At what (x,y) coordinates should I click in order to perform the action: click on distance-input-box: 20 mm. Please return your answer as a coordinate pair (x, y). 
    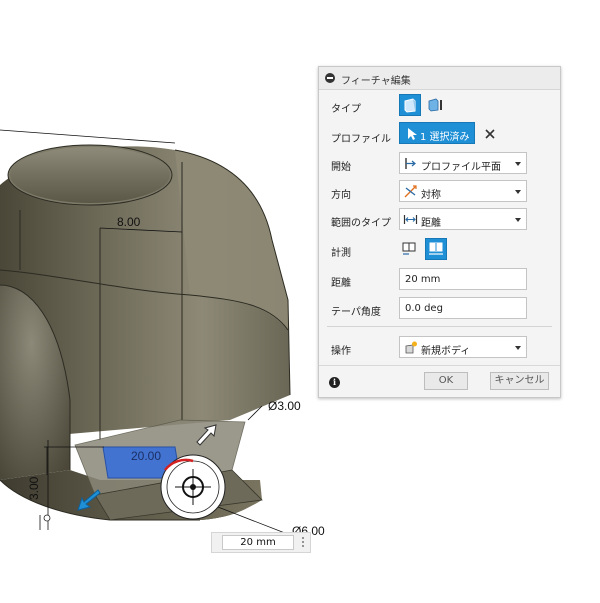
    Looking at the image, I should click on (261, 542).